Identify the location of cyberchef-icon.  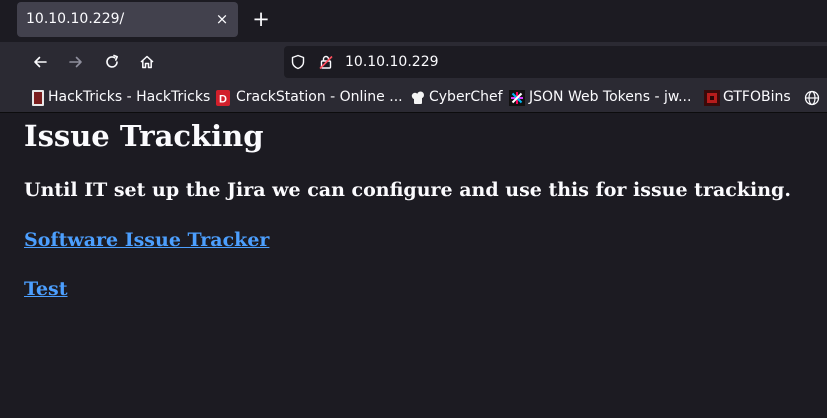
(417, 97).